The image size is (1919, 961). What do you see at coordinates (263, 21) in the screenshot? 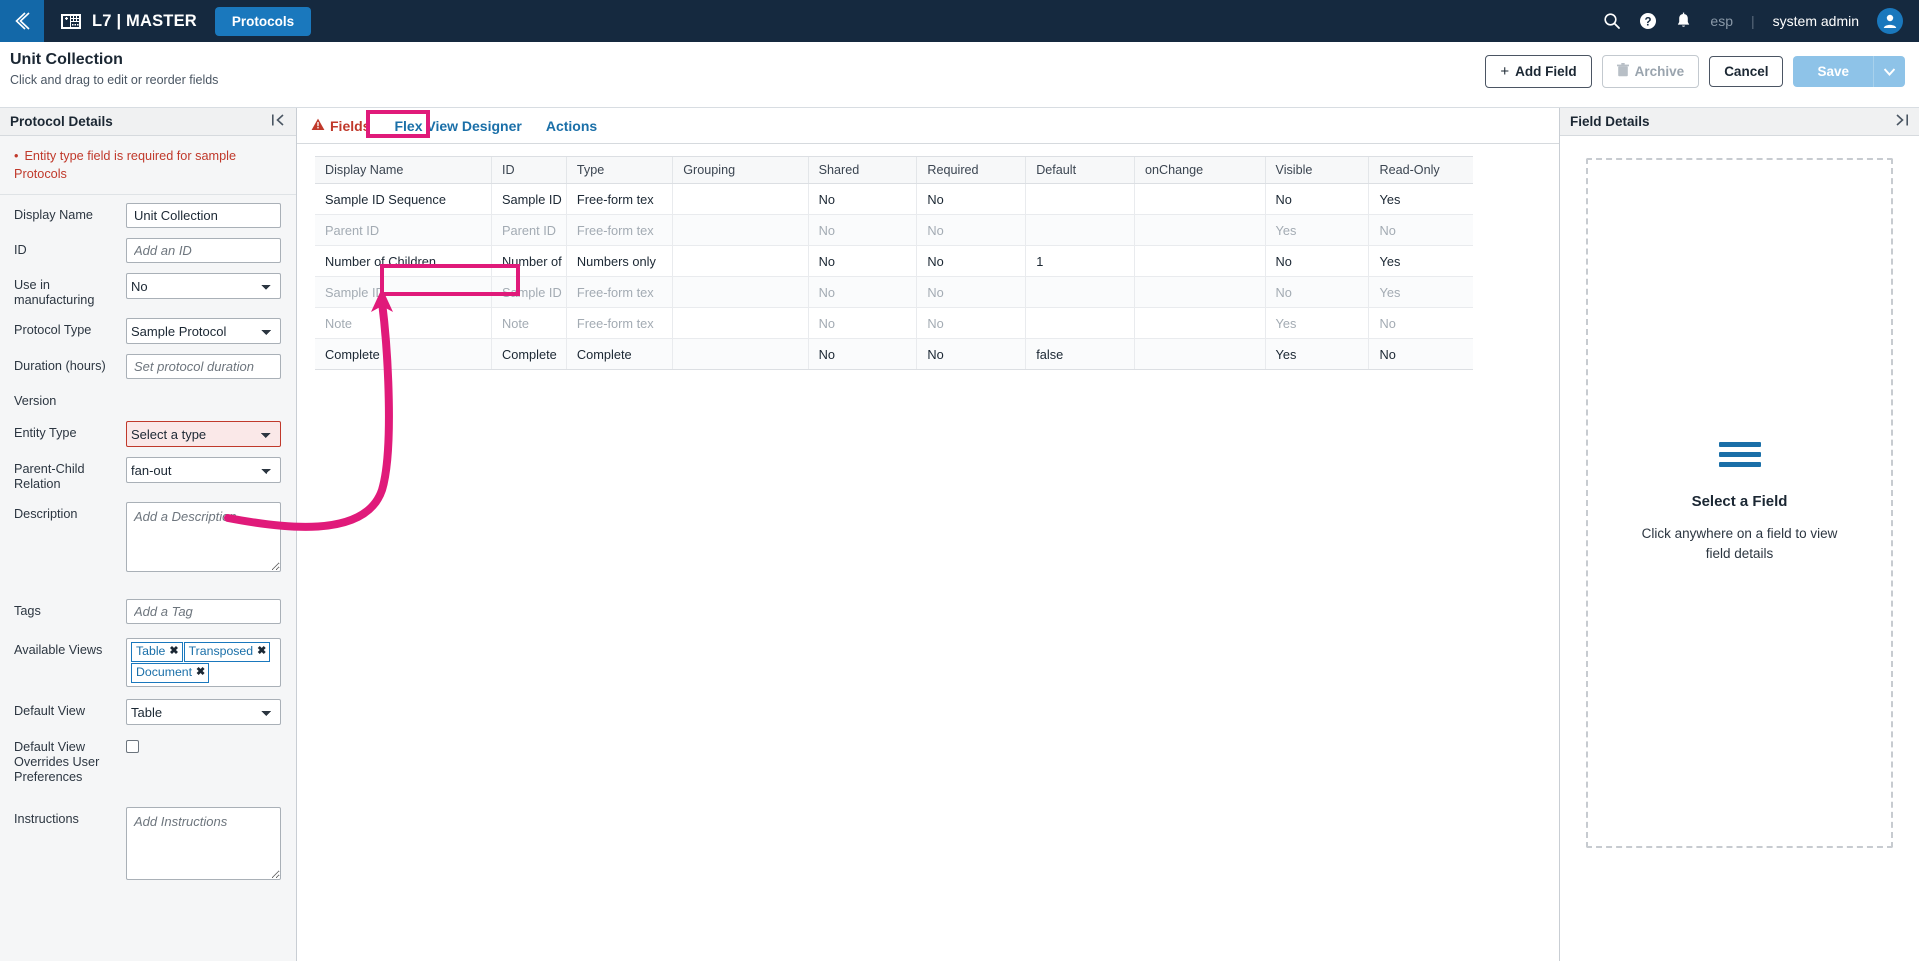
I see `nav-protocols-button: Protocols` at bounding box center [263, 21].